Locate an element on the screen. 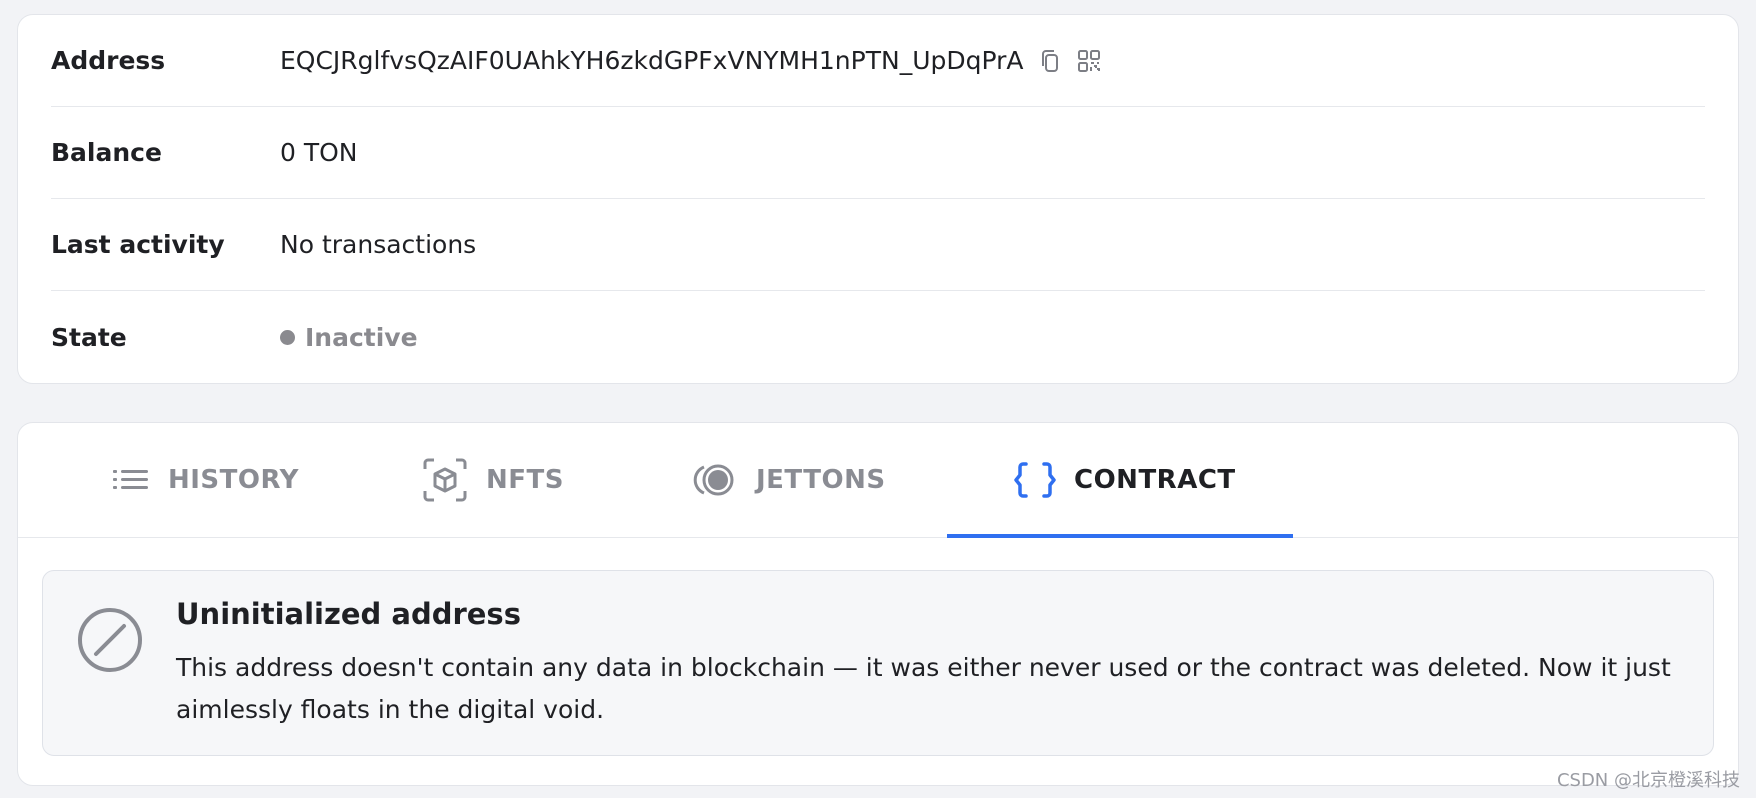  state-row: State Inactive is located at coordinates (878, 337).